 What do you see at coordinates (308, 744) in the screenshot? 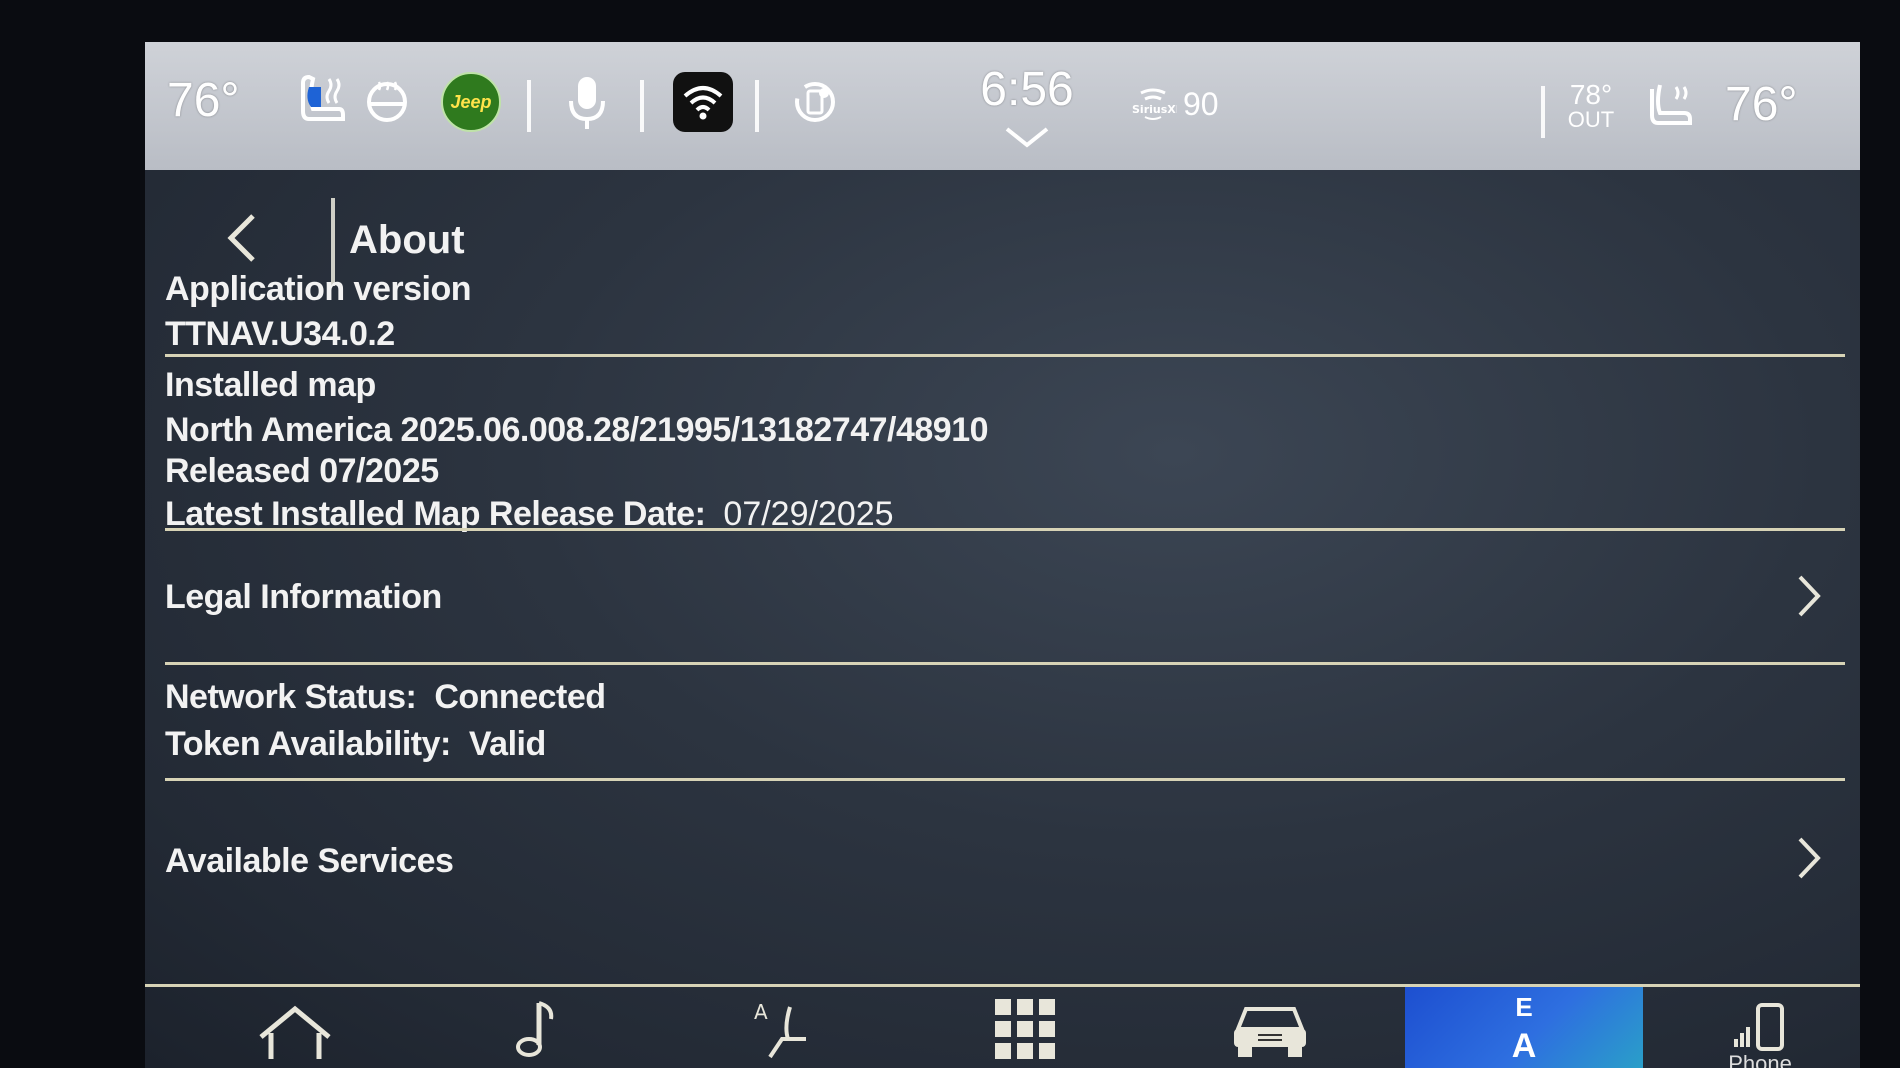
I see `token-availability-label: Token Availability:` at bounding box center [308, 744].